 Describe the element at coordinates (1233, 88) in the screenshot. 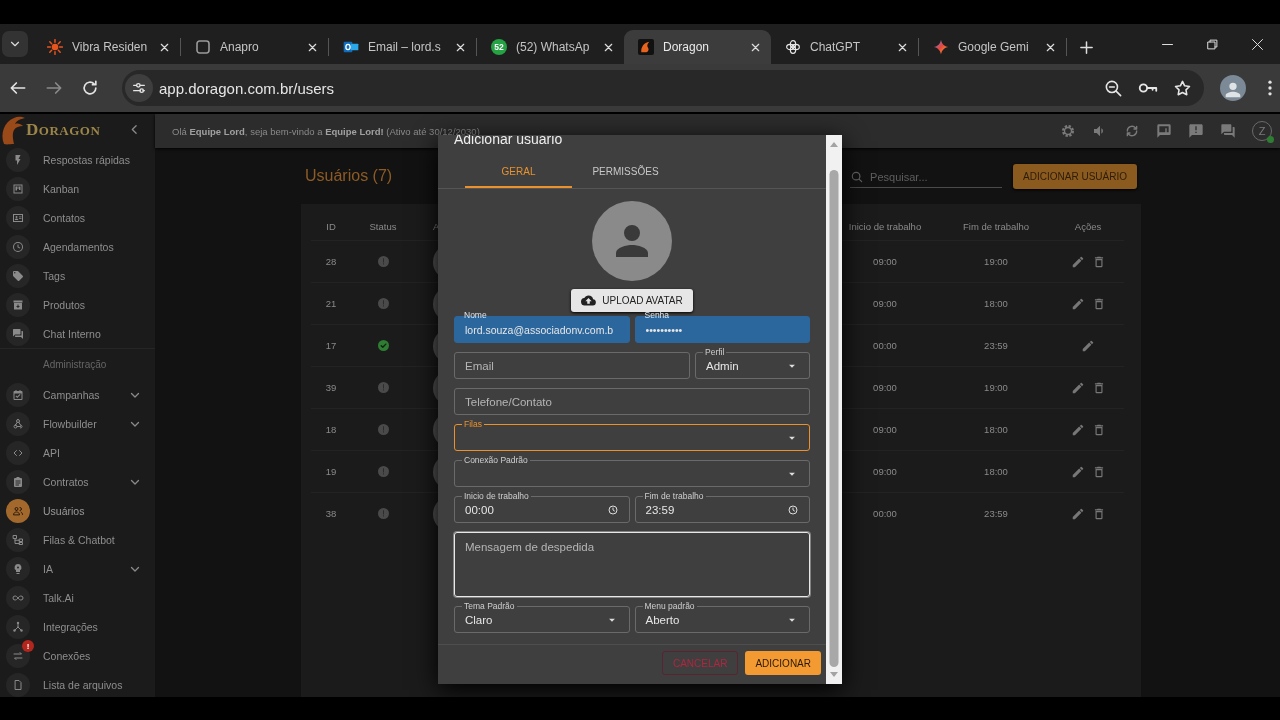

I see `profile-avatar` at that location.